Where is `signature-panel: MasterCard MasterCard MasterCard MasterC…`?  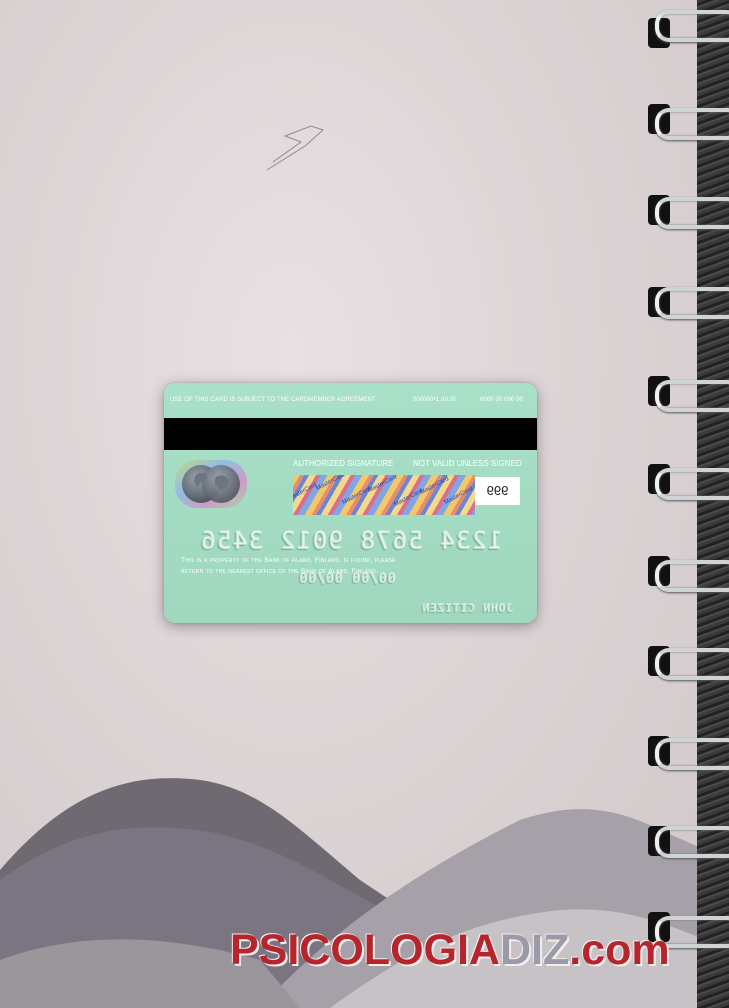 signature-panel: MasterCard MasterCard MasterCard MasterC… is located at coordinates (384, 495).